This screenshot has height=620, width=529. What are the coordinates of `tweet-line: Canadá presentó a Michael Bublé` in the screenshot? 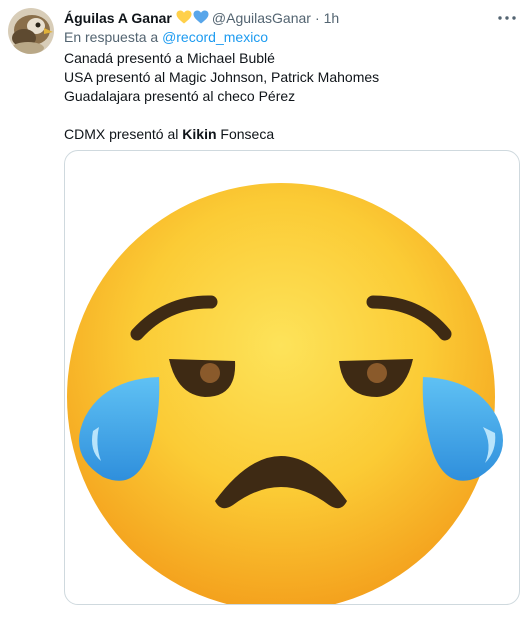 It's located at (169, 58).